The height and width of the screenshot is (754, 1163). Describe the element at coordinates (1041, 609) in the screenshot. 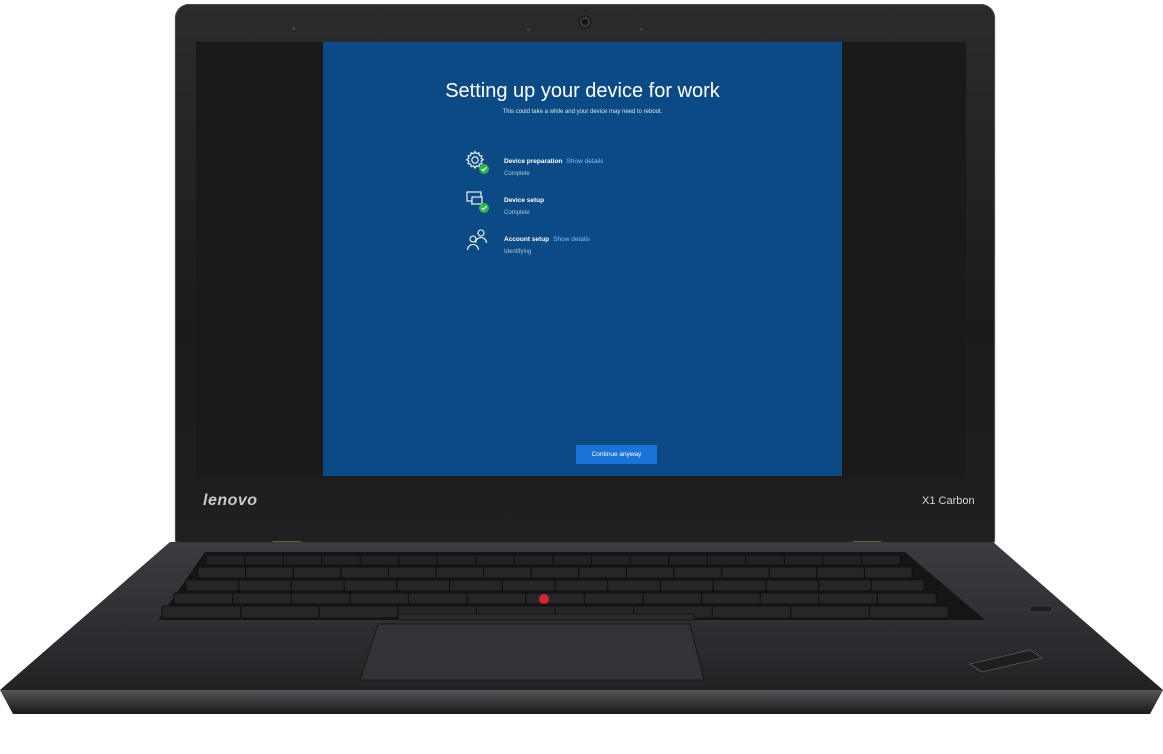

I see `fingerprint-reader` at that location.